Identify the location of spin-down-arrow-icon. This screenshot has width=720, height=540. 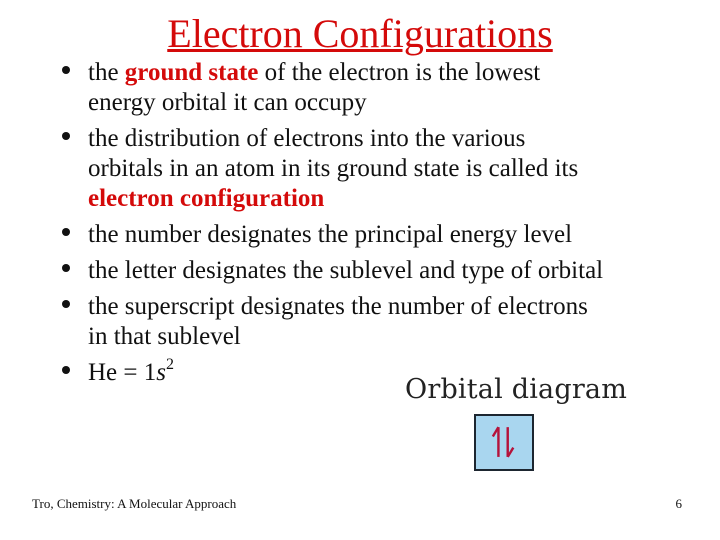
(510, 442).